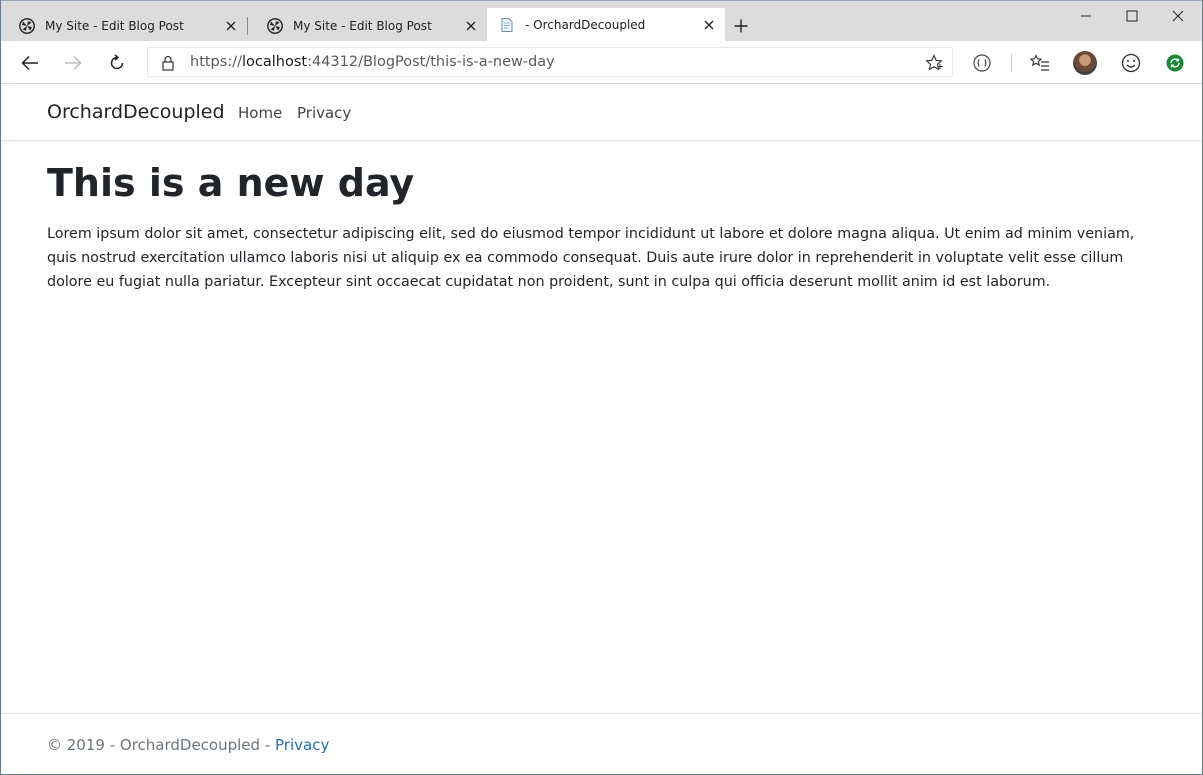 Image resolution: width=1203 pixels, height=775 pixels. What do you see at coordinates (1175, 63) in the screenshot?
I see `sync-status-icon` at bounding box center [1175, 63].